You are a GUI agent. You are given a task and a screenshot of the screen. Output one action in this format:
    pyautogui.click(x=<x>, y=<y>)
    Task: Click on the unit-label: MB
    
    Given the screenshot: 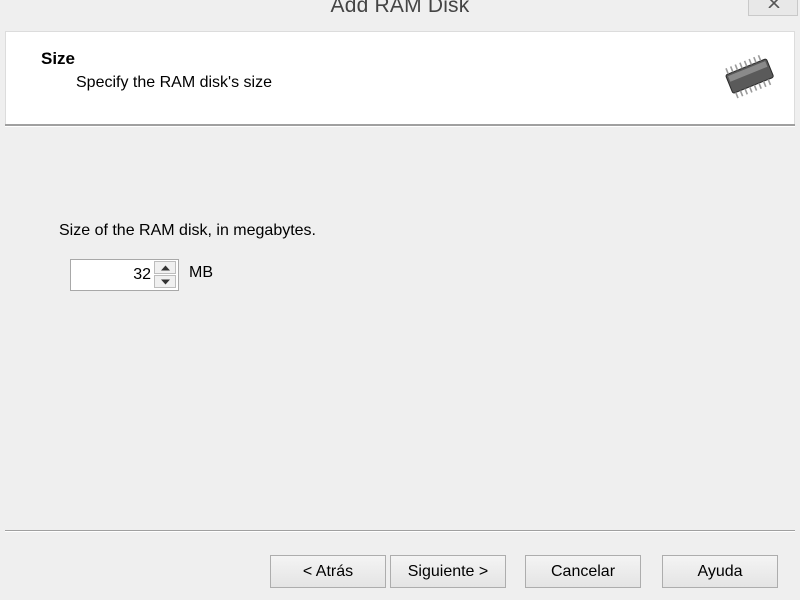 What is the action you would take?
    pyautogui.click(x=201, y=272)
    